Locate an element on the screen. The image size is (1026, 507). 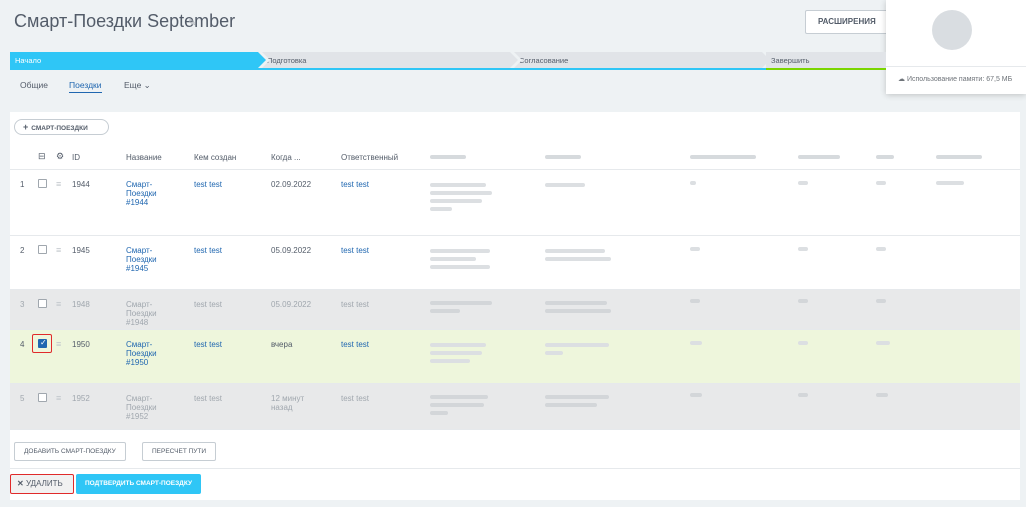
cell-title-link: Смарт-Поездки #1948 is located at coordinates (151, 313).